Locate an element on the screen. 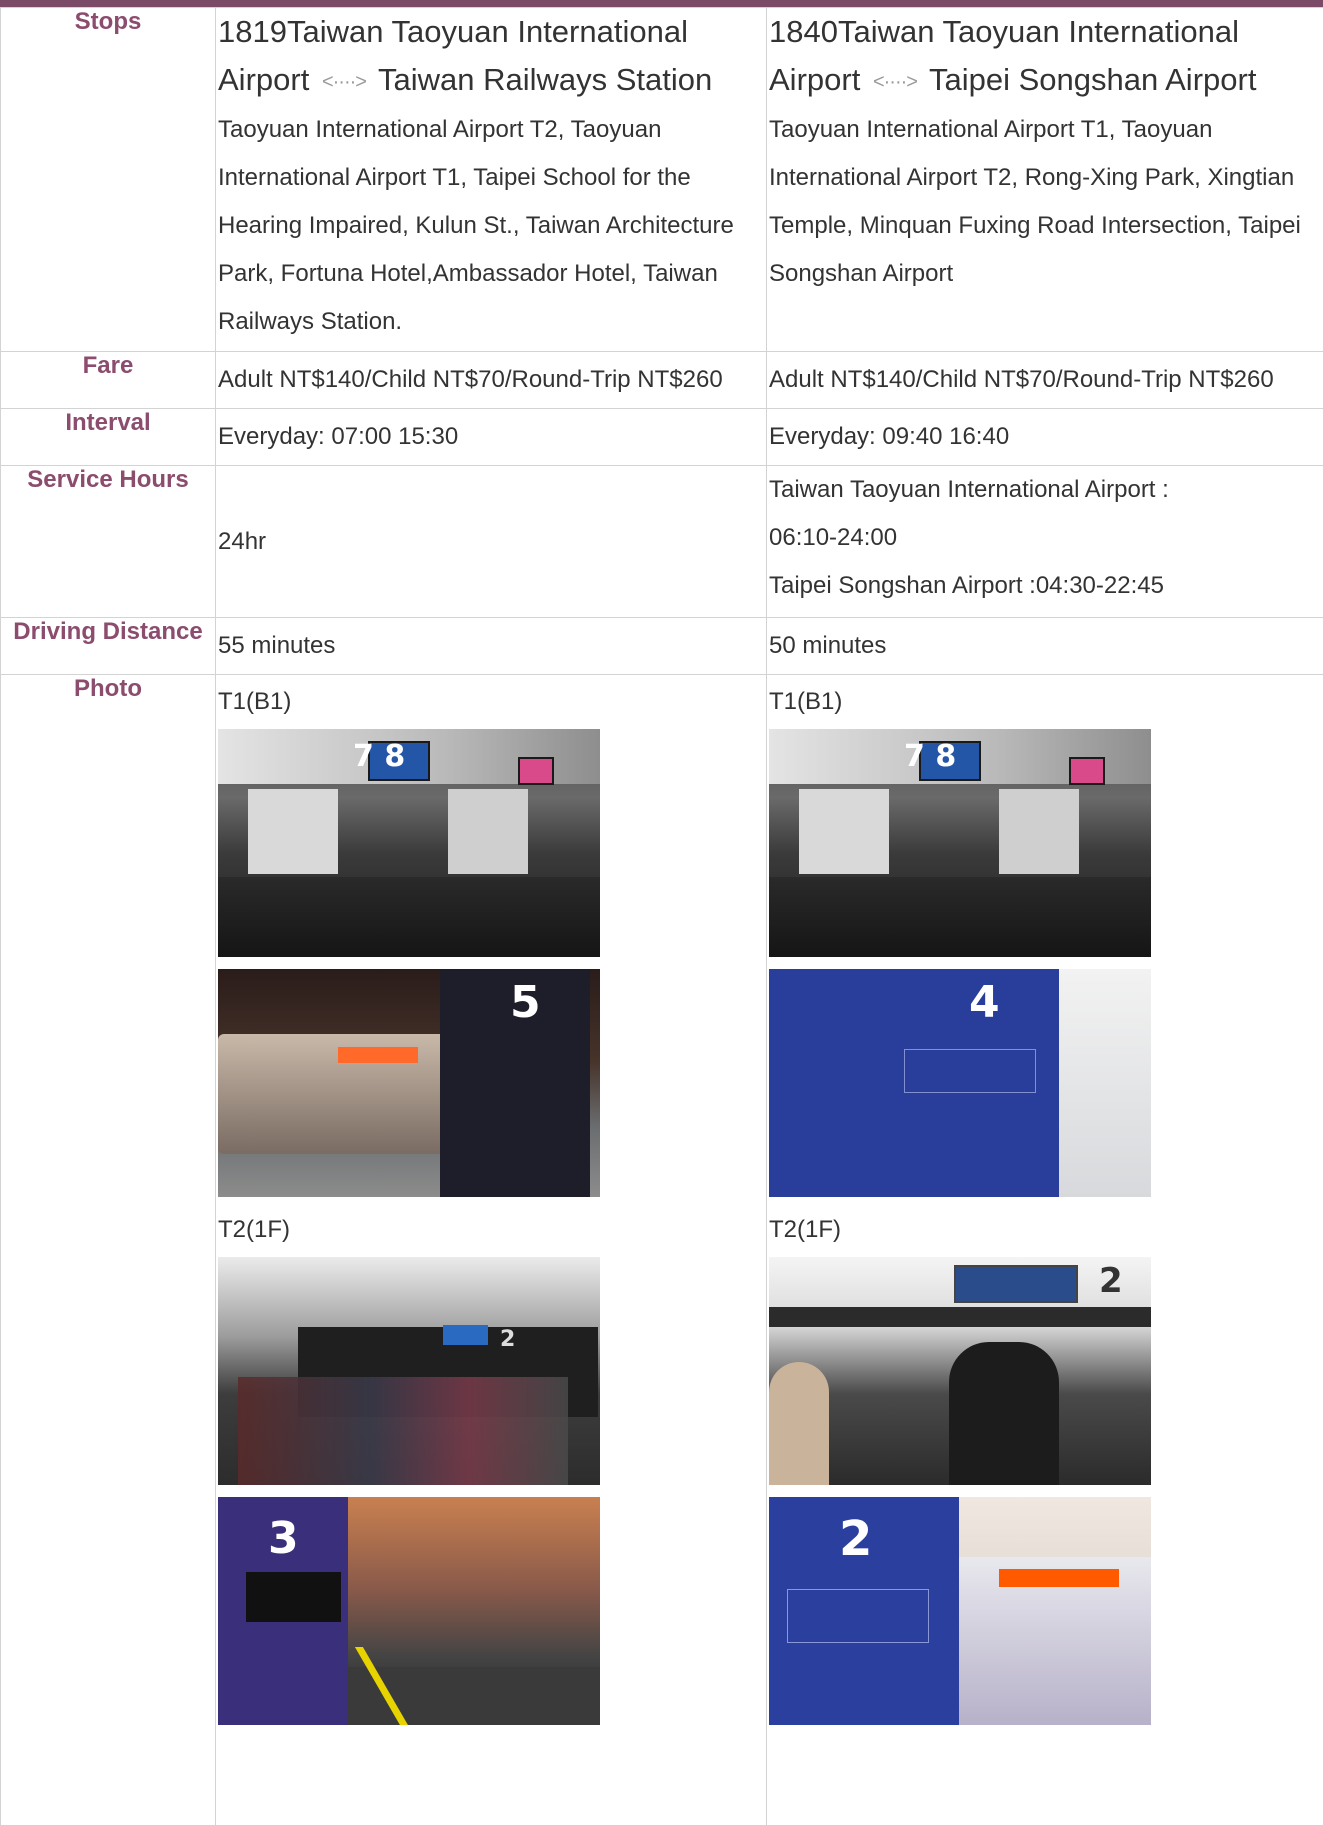  row-label-photo: Photo is located at coordinates (108, 1250).